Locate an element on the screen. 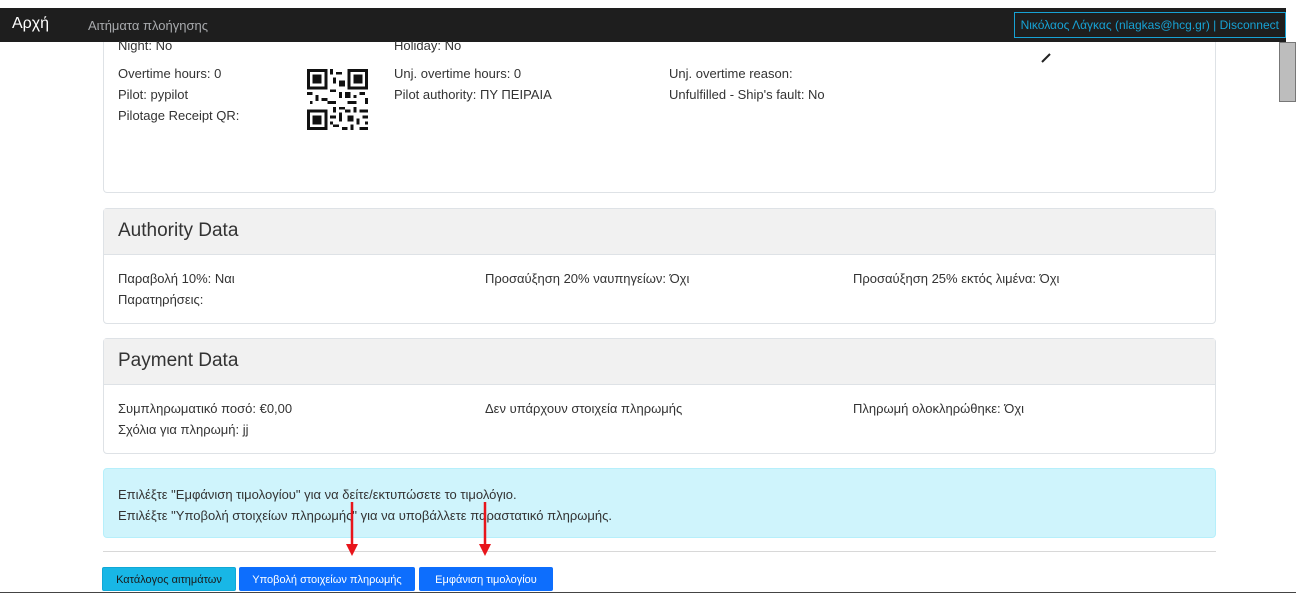 This screenshot has height=594, width=1296. authority-data-title: Authority Data is located at coordinates (659, 232).